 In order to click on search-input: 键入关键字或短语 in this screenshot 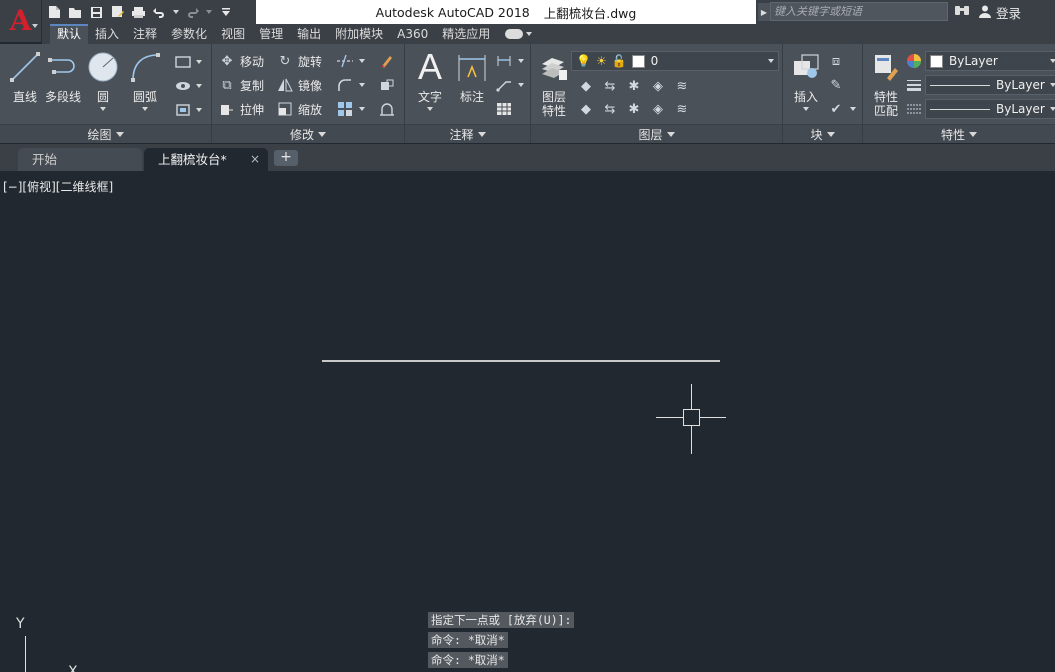, I will do `click(859, 11)`.